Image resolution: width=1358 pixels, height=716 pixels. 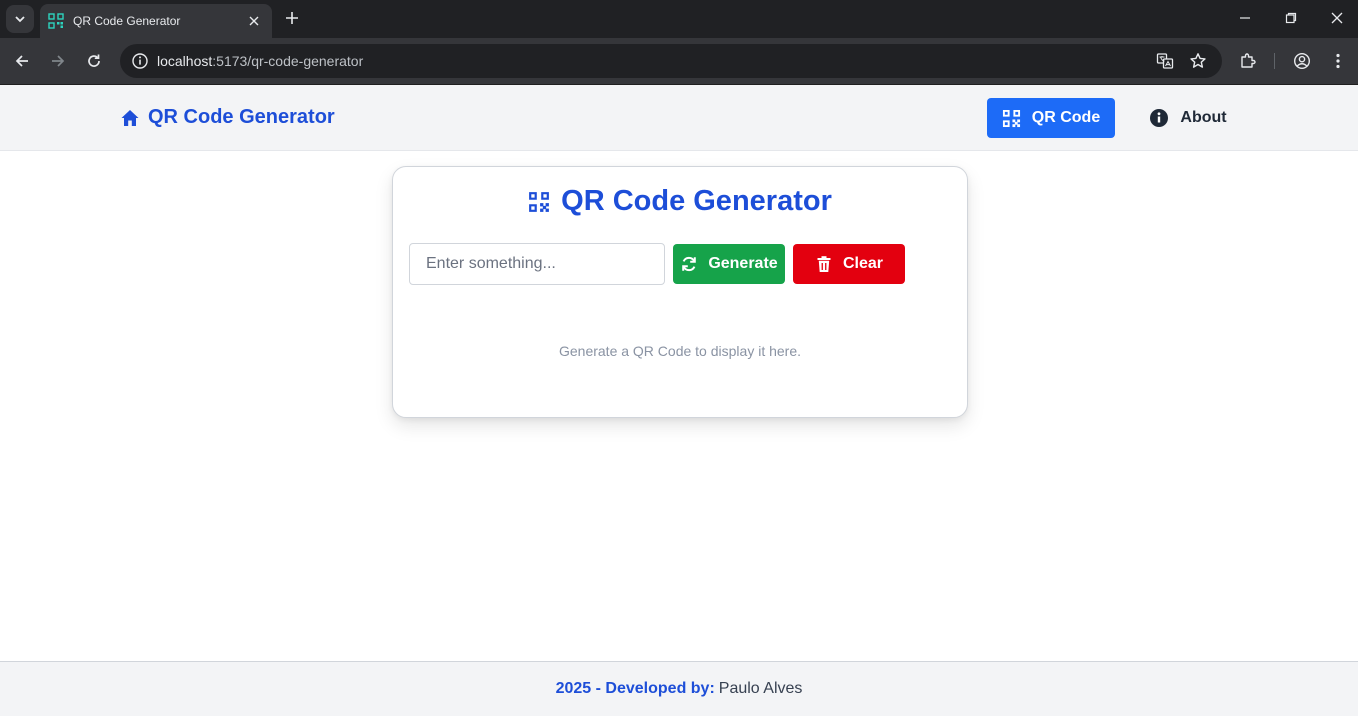 What do you see at coordinates (1066, 117) in the screenshot?
I see `nav-qr-code-label: QR Code` at bounding box center [1066, 117].